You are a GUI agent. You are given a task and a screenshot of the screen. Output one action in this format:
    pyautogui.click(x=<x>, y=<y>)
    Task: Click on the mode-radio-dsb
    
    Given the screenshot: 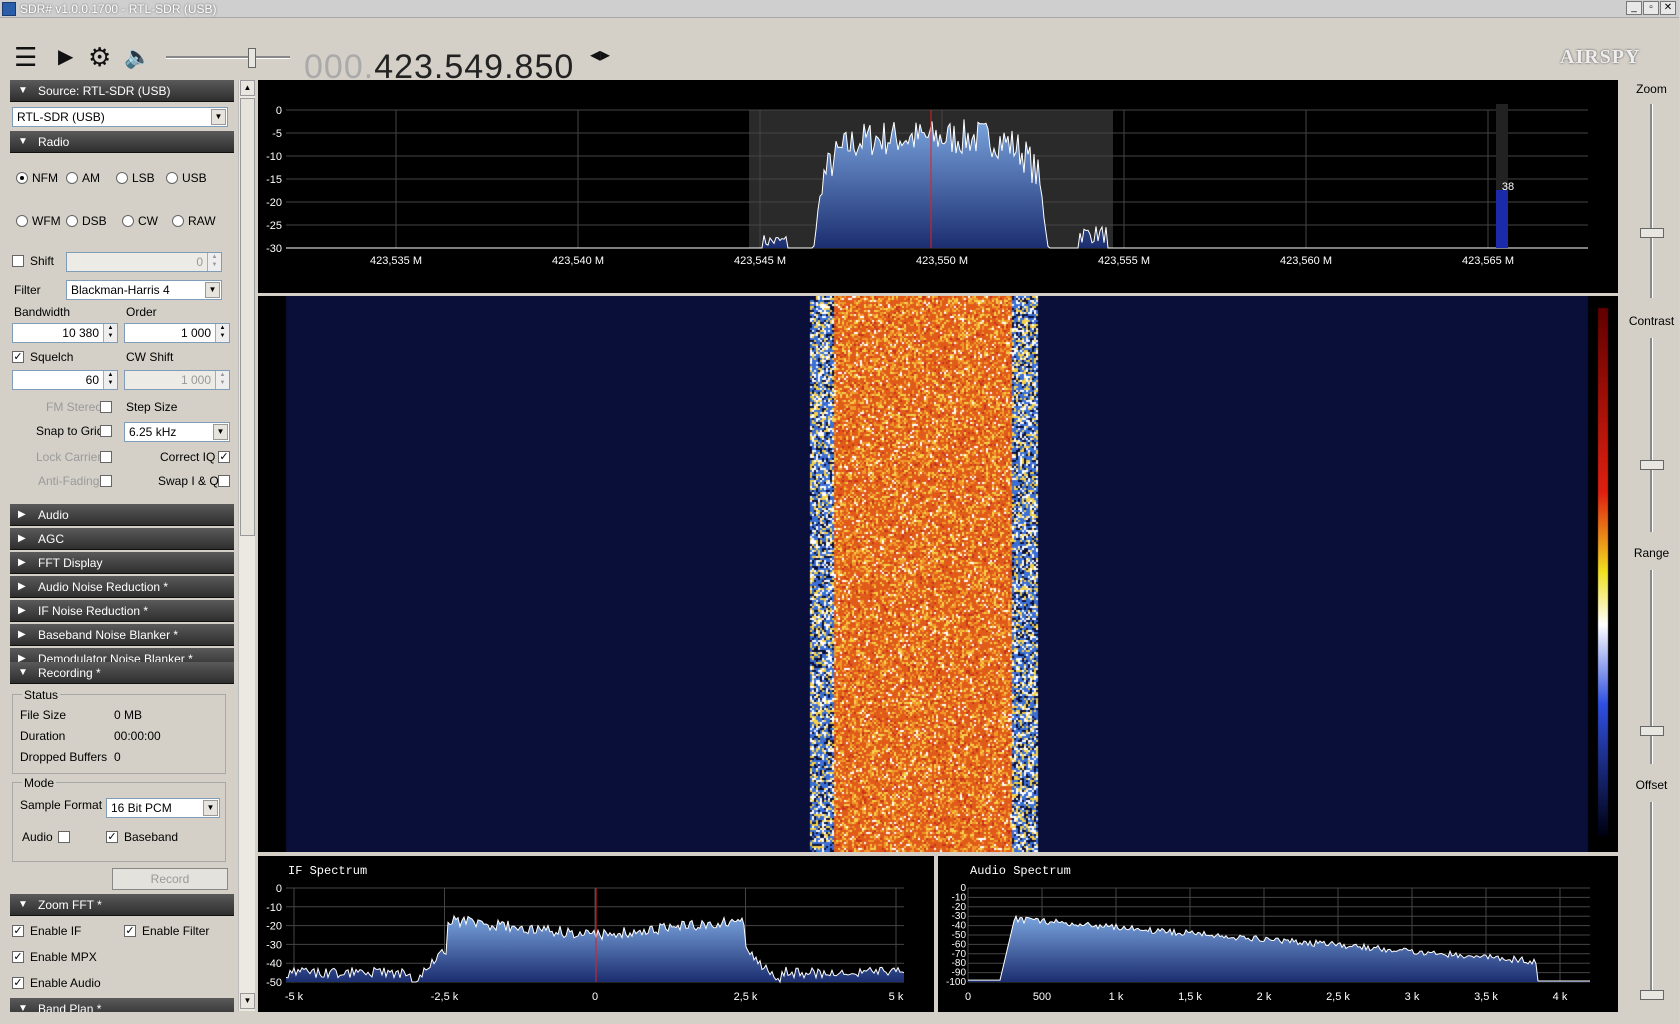 What is the action you would take?
    pyautogui.click(x=72, y=221)
    